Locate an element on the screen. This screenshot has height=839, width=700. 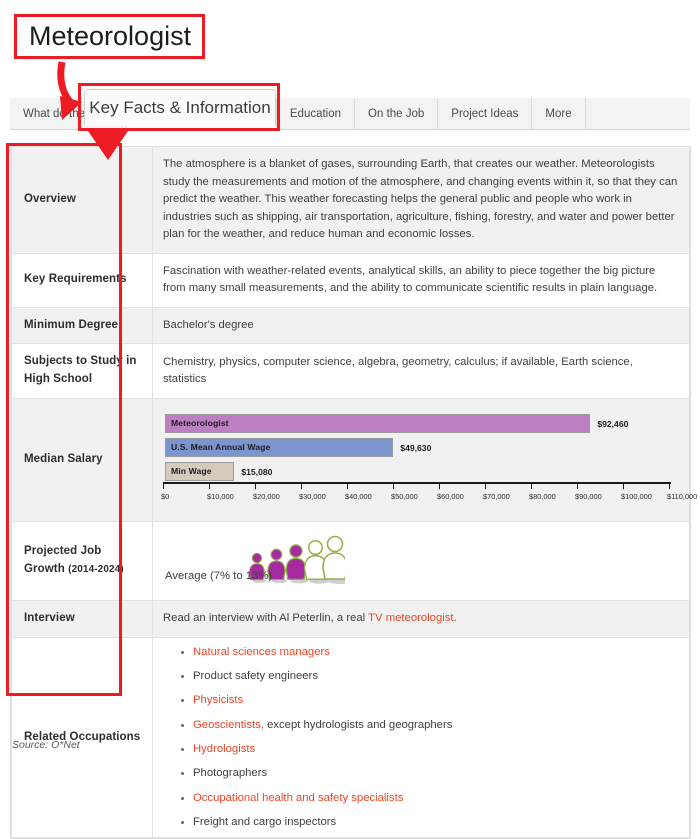
tab-more: More is located at coordinates (559, 113).